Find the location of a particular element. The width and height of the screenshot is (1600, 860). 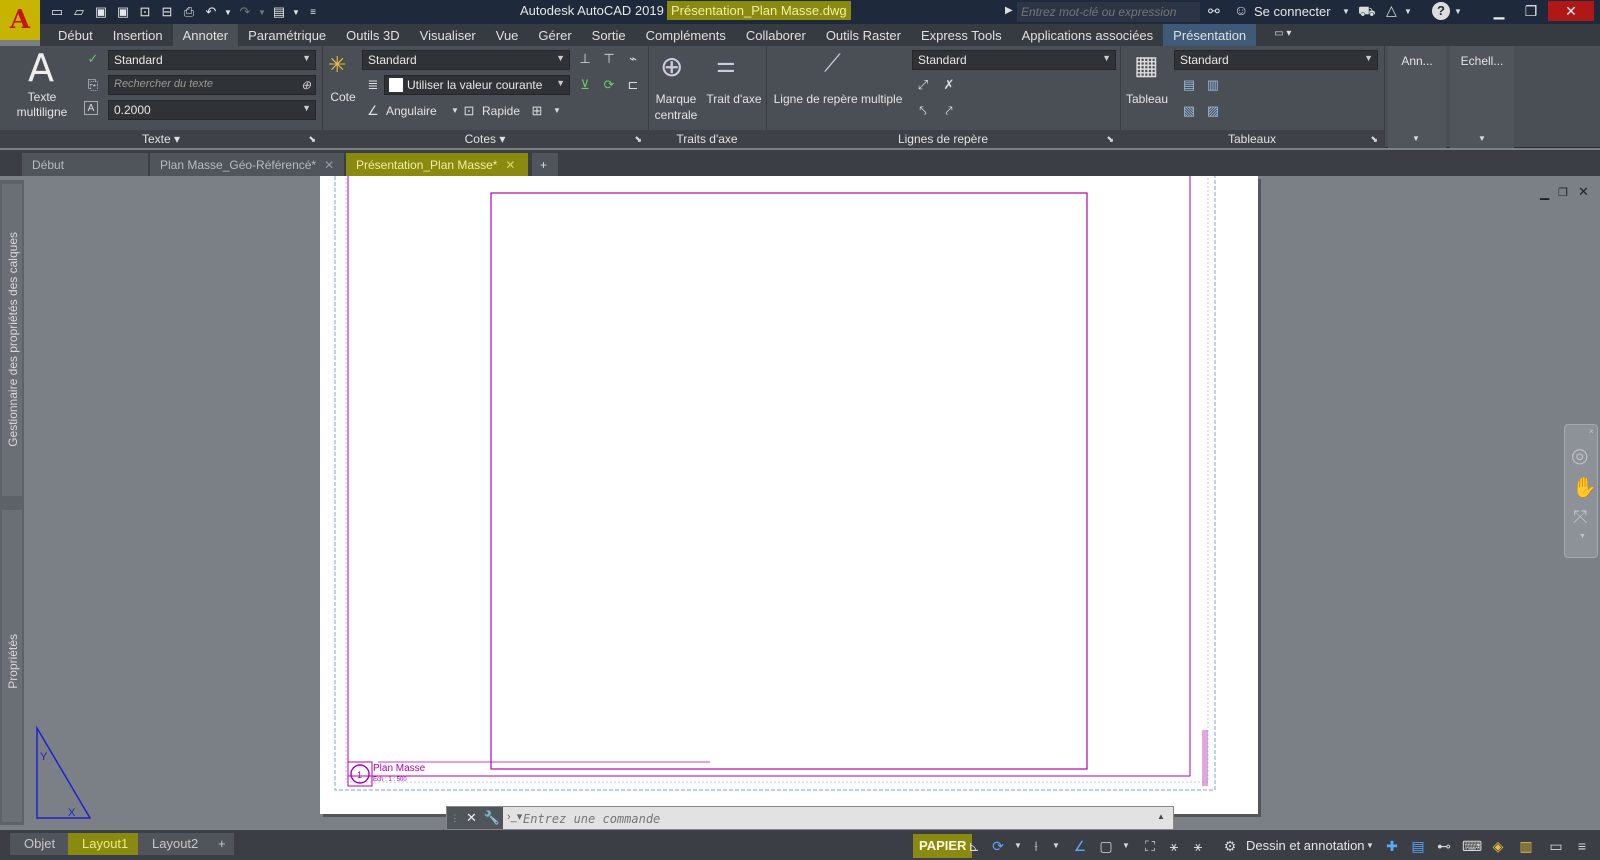

workspace-switch: Dessin et annotation is located at coordinates (1305, 845).